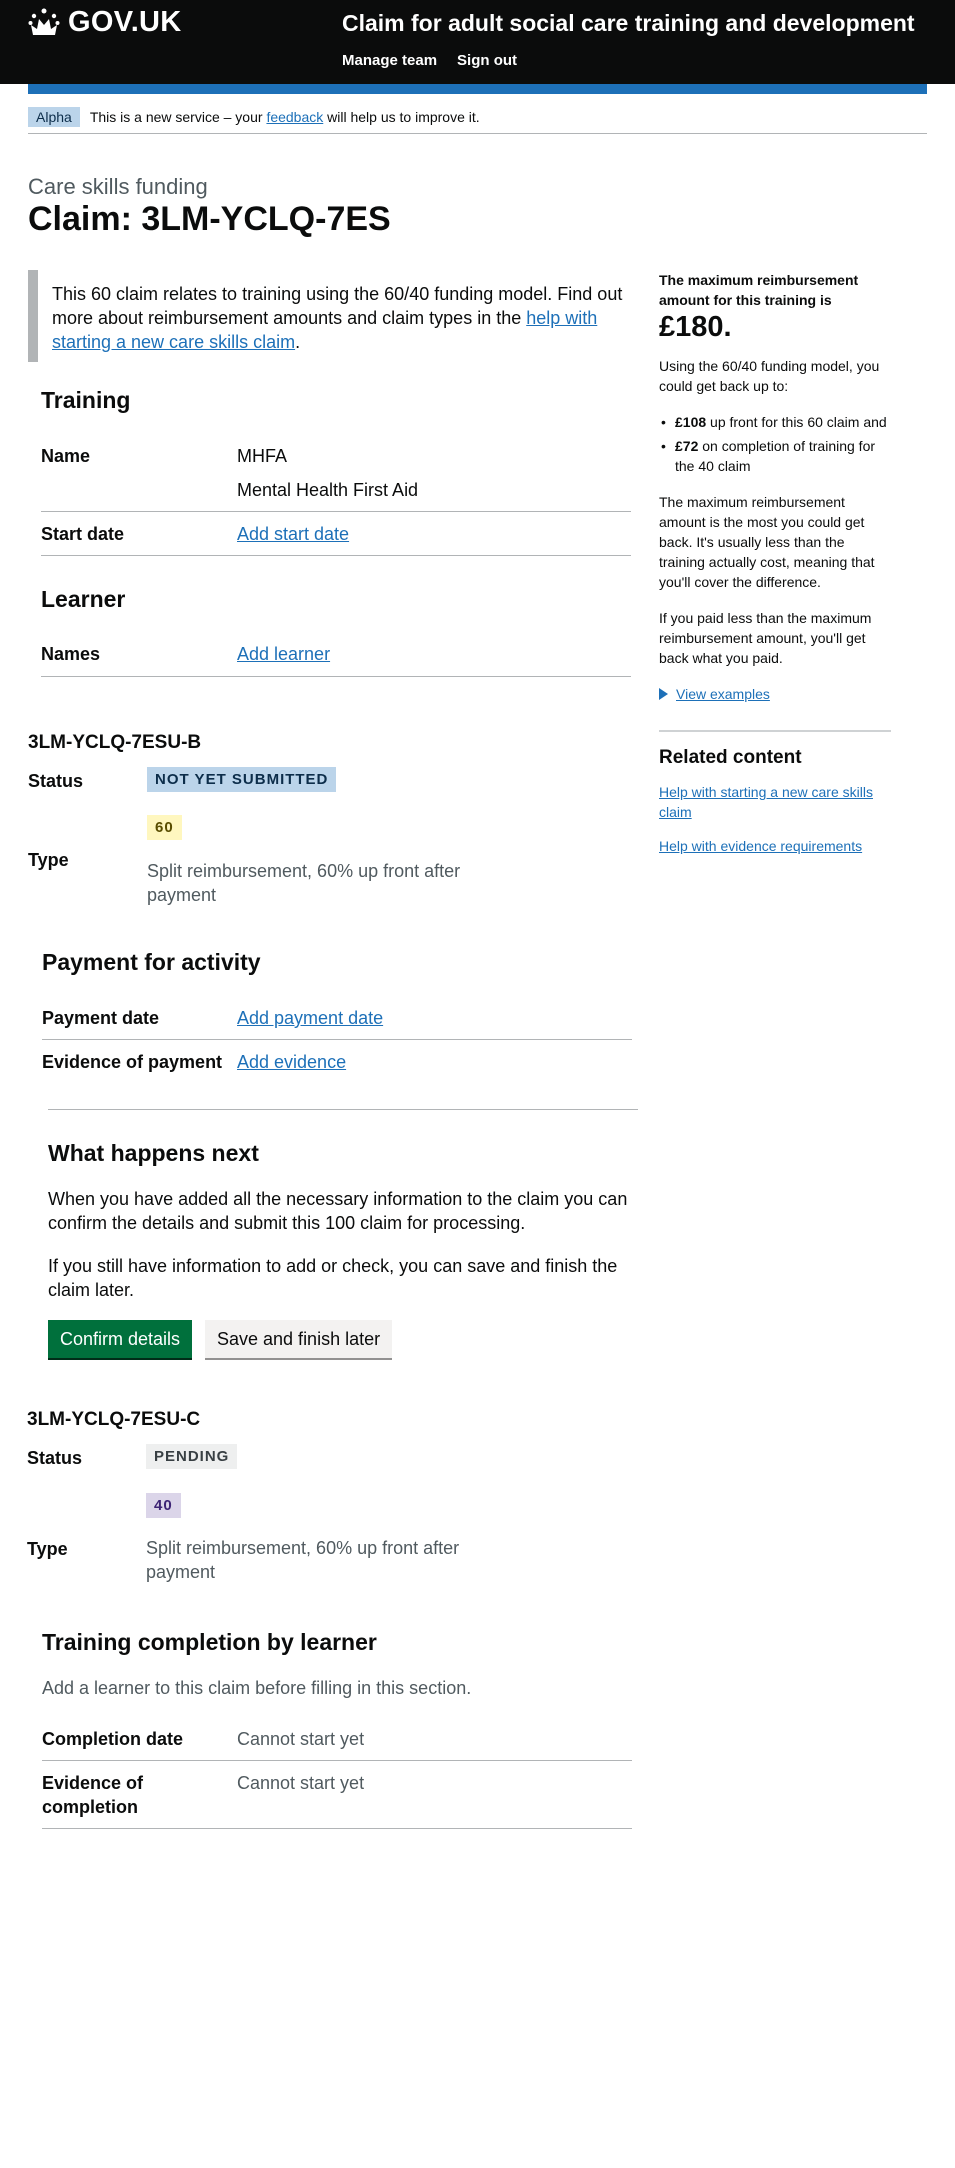 This screenshot has width=955, height=2168. Describe the element at coordinates (48, 860) in the screenshot. I see `claim-b-type-key: Type` at that location.